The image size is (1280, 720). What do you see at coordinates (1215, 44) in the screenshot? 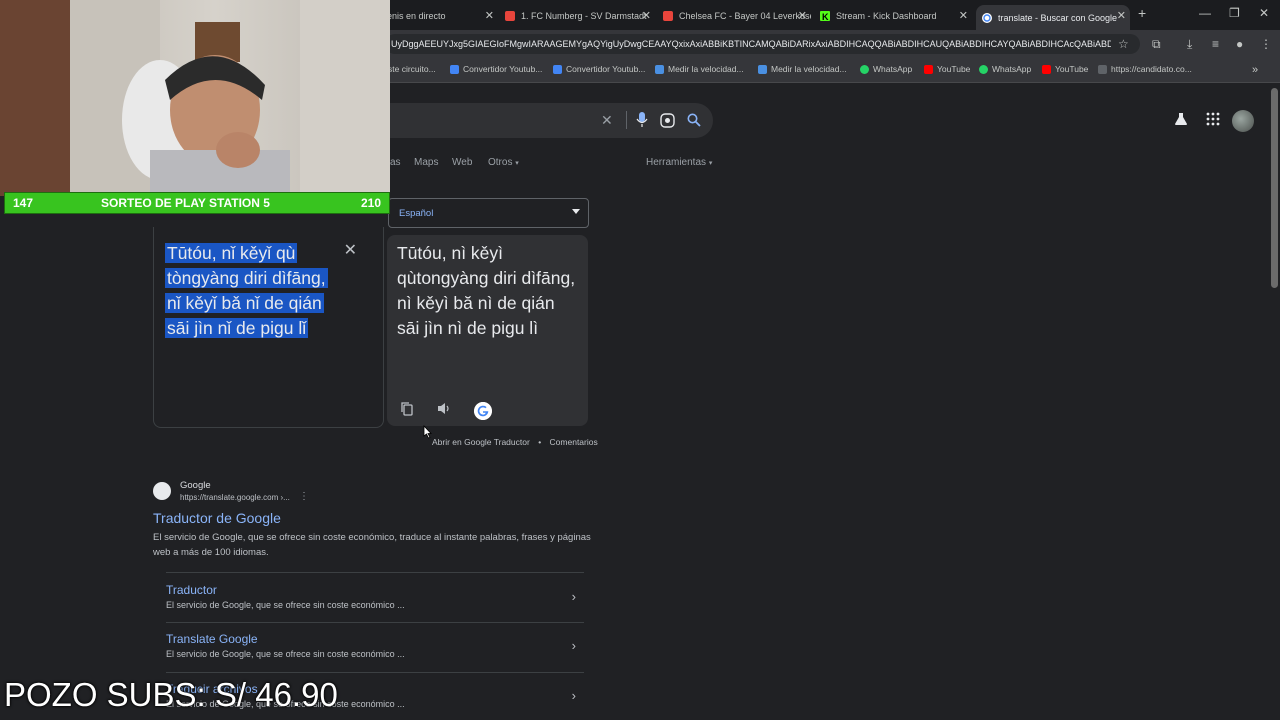
I see `media-icon: ≡` at bounding box center [1215, 44].